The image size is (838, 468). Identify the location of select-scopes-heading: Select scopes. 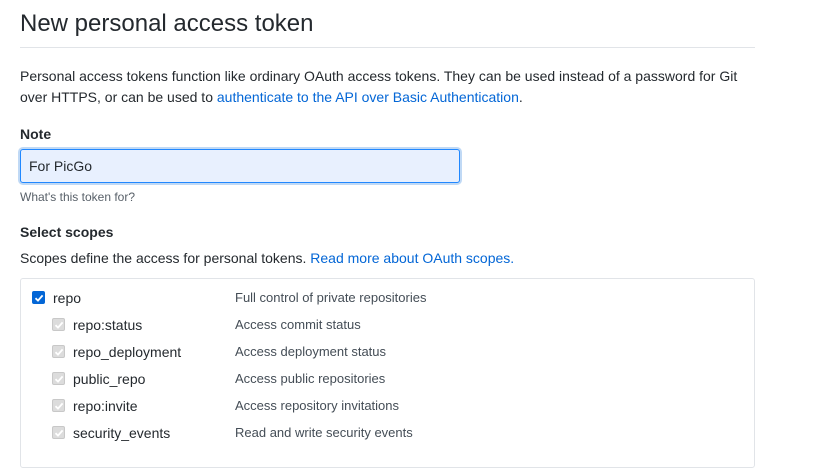
(67, 232).